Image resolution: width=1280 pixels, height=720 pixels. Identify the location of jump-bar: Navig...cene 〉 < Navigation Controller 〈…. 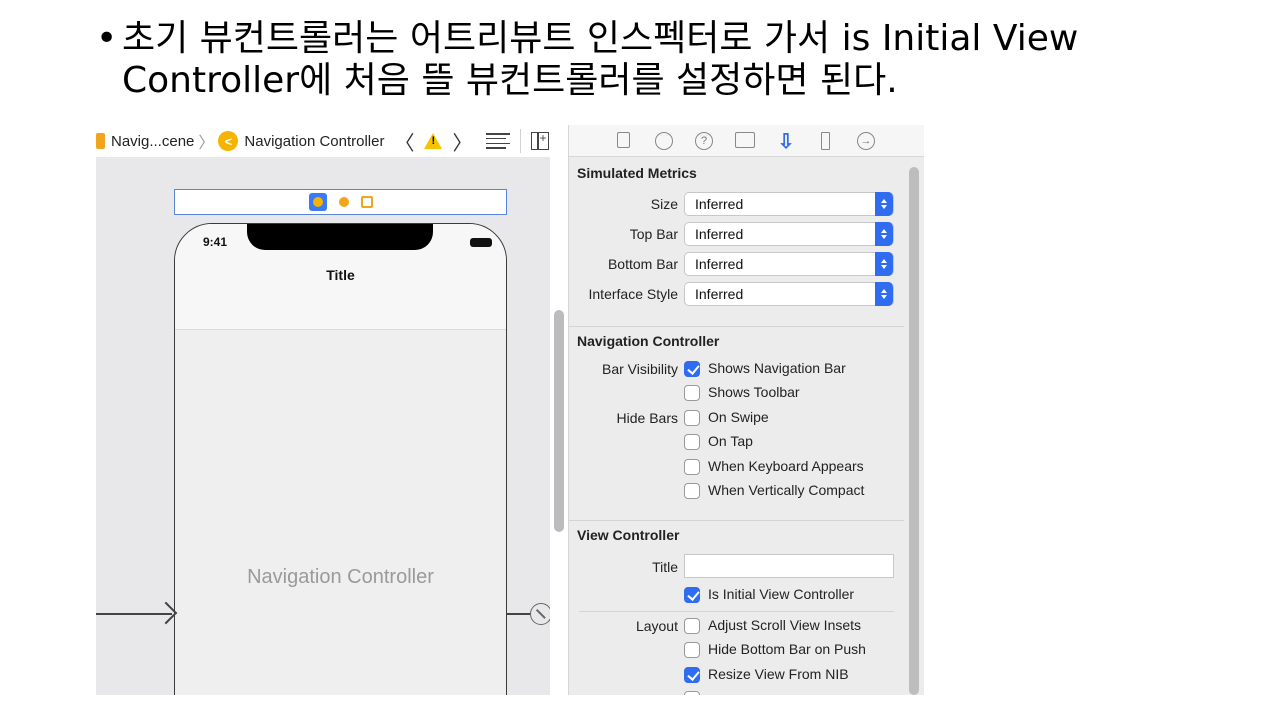
(333, 141).